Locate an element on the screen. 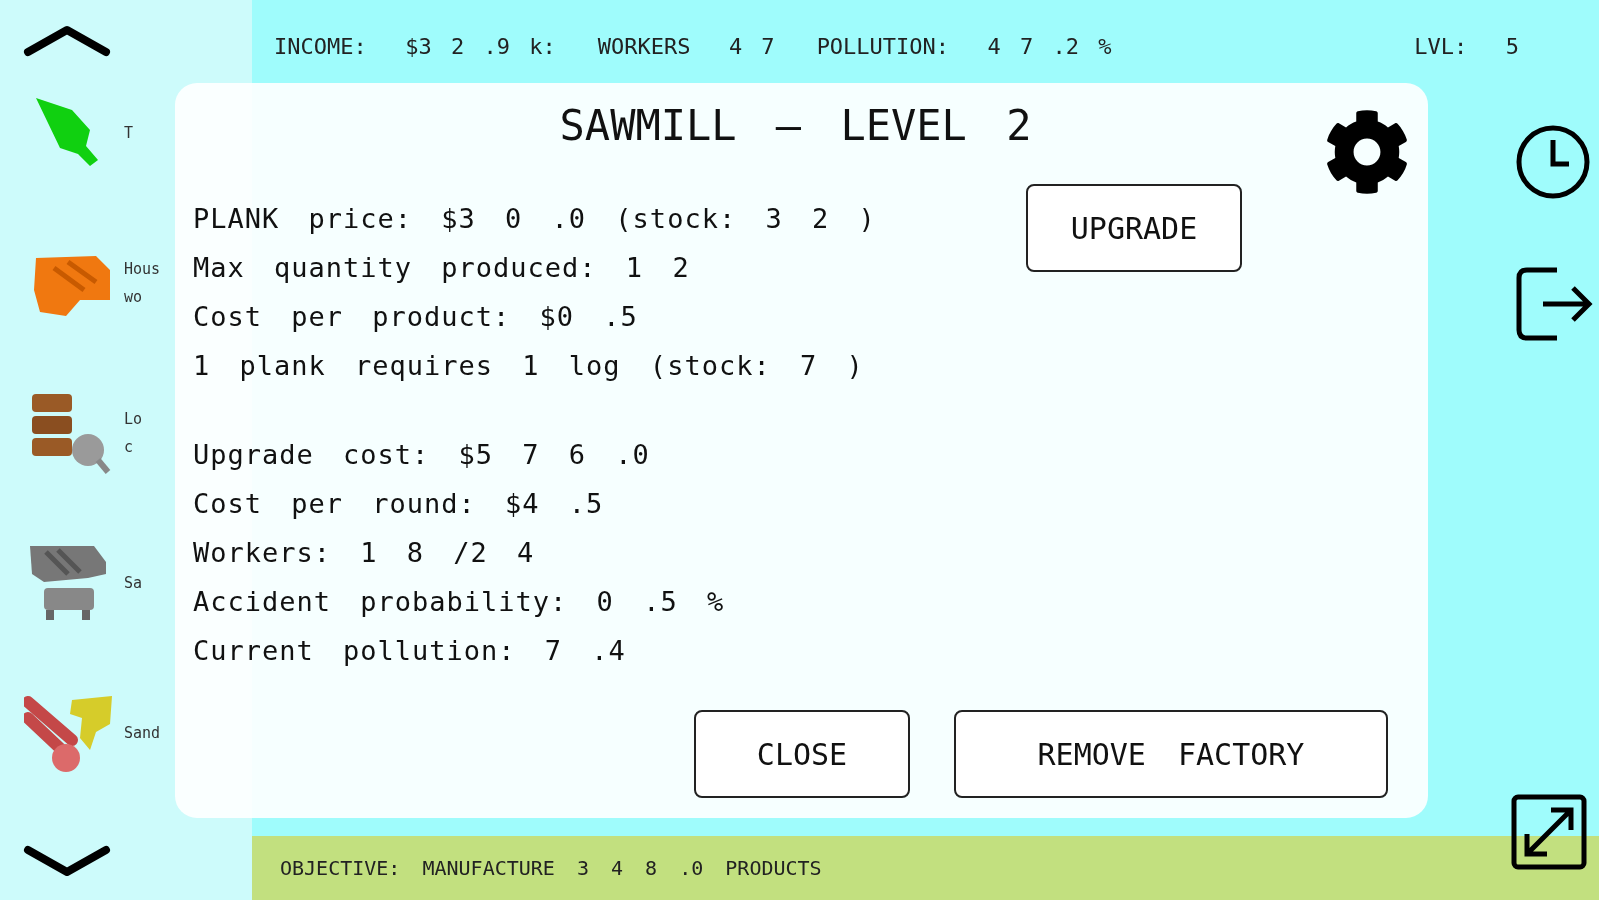 The width and height of the screenshot is (1599, 900). stat-text: POLLUTION: 4 7 .2 % is located at coordinates (964, 46).